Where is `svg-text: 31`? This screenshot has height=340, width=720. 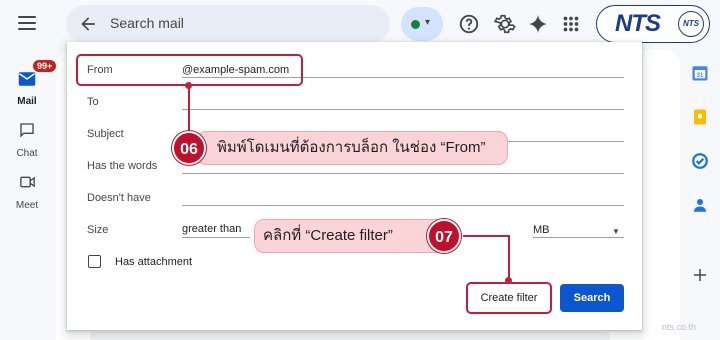
svg-text: 31 is located at coordinates (700, 76).